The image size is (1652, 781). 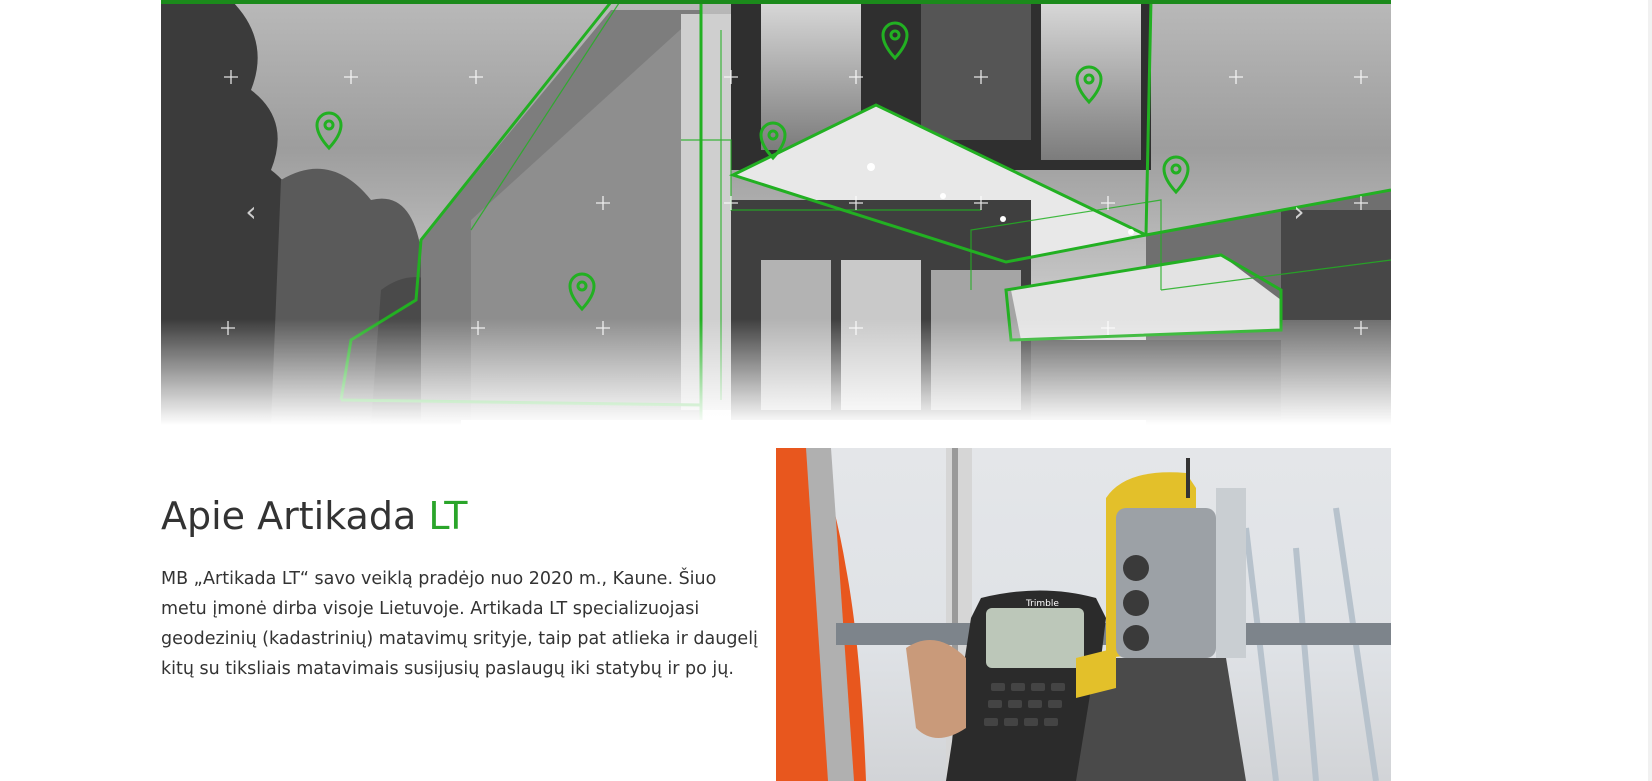 What do you see at coordinates (776, 2) in the screenshot?
I see `top-accent-bar` at bounding box center [776, 2].